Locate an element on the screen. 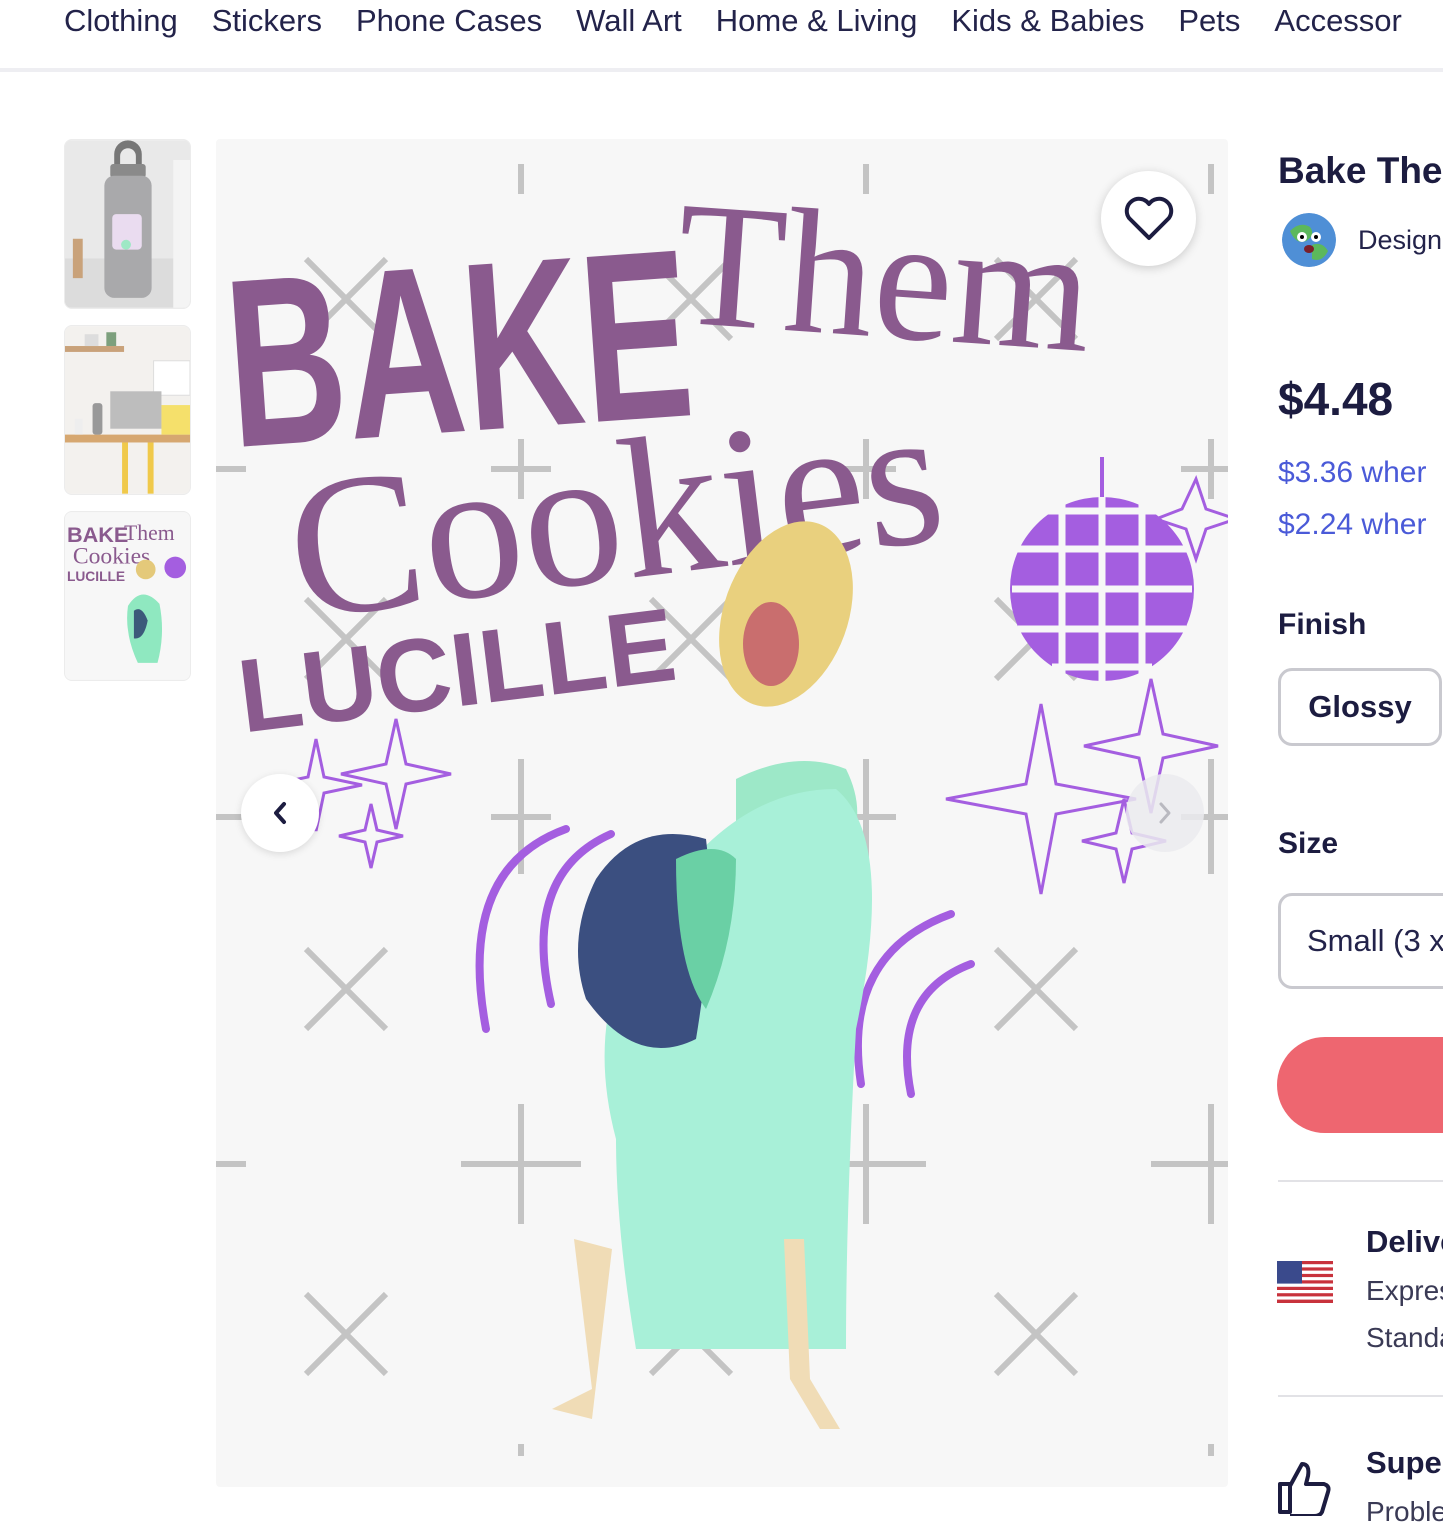 This screenshot has height=1525, width=1443. svg-text: LUCILLE is located at coordinates (96, 576).